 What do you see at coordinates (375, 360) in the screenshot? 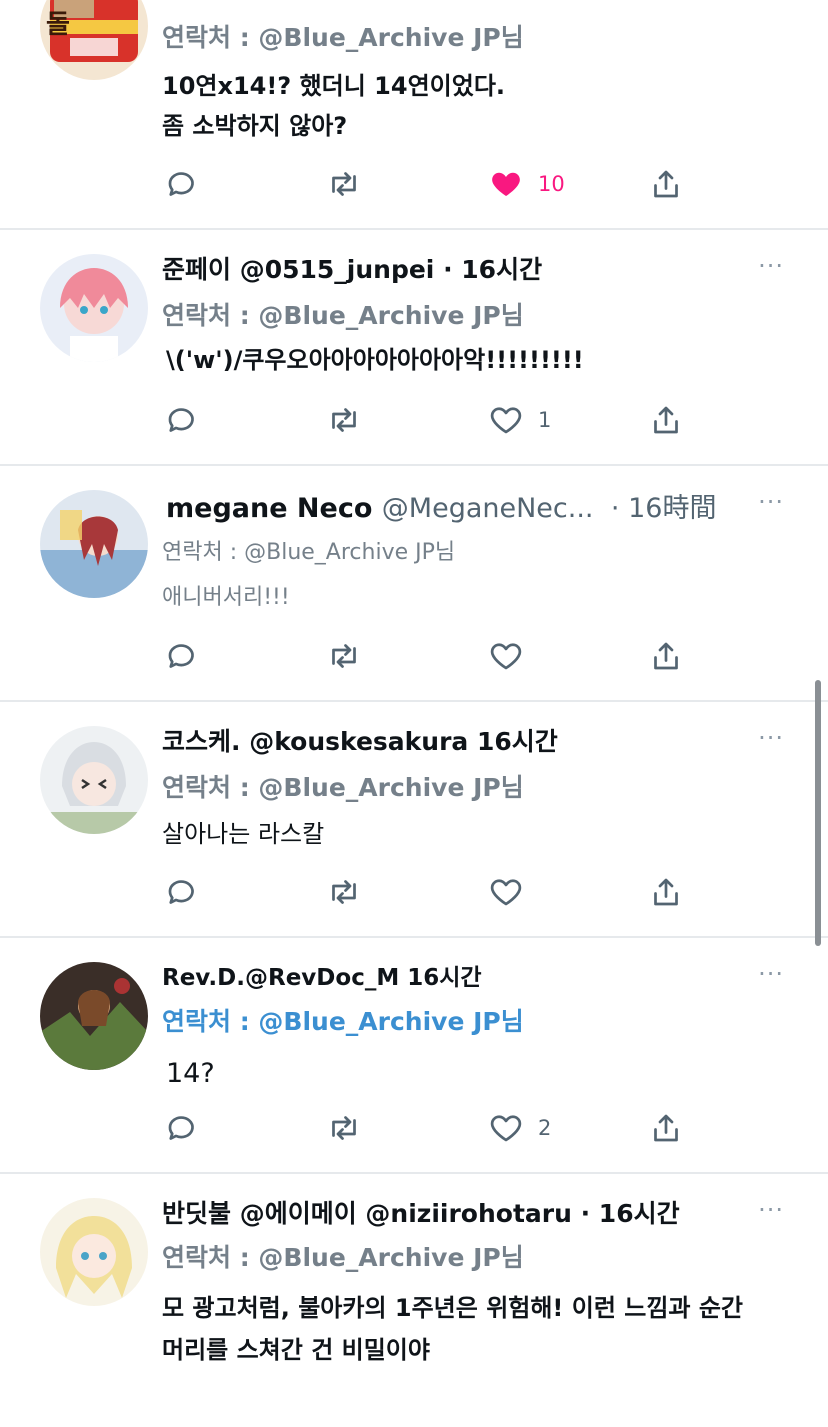
I see `tweet-text-line-1: \('w')/쿠우오아아아아아아아악!!!!!!!!!` at bounding box center [375, 360].